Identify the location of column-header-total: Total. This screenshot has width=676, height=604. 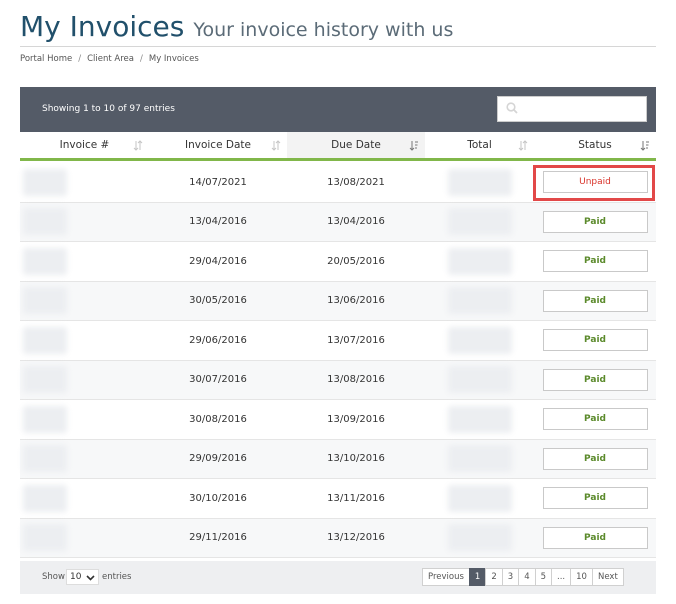
(479, 146).